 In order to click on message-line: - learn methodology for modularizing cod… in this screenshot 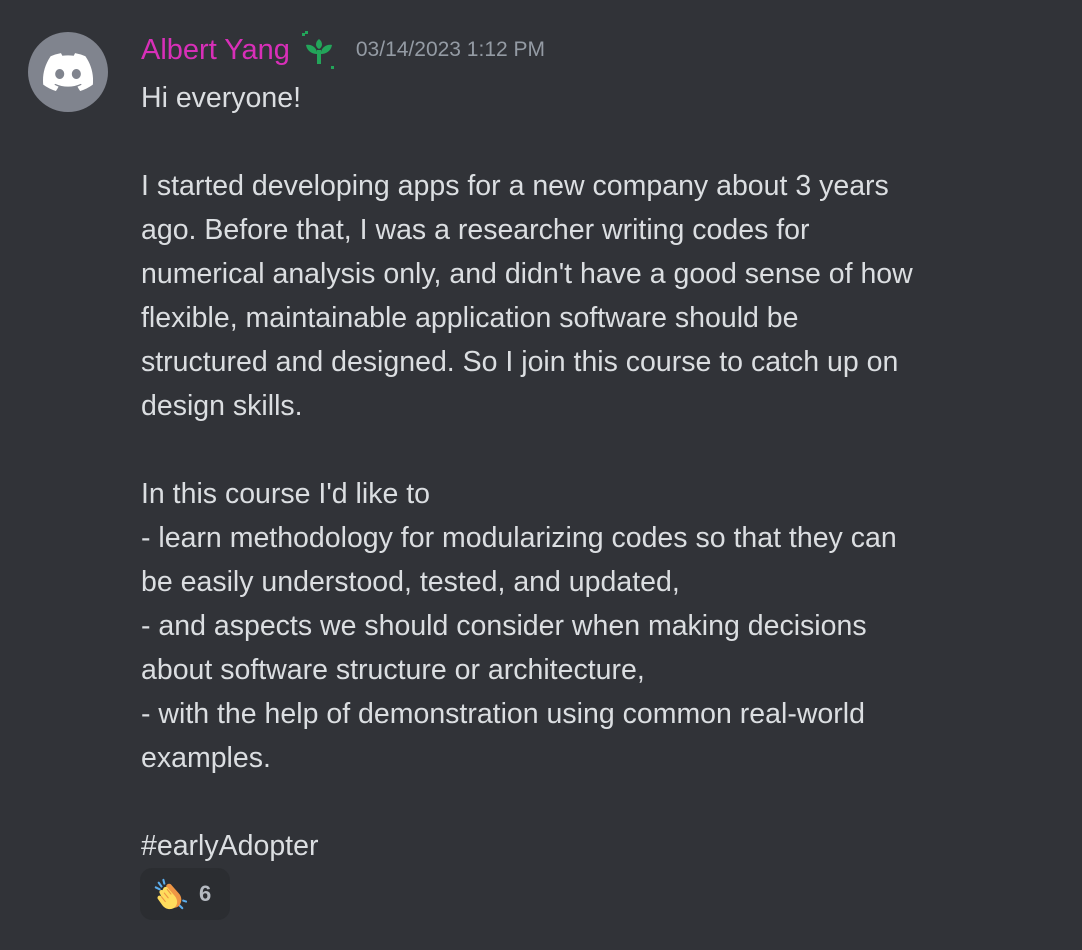, I will do `click(519, 538)`.